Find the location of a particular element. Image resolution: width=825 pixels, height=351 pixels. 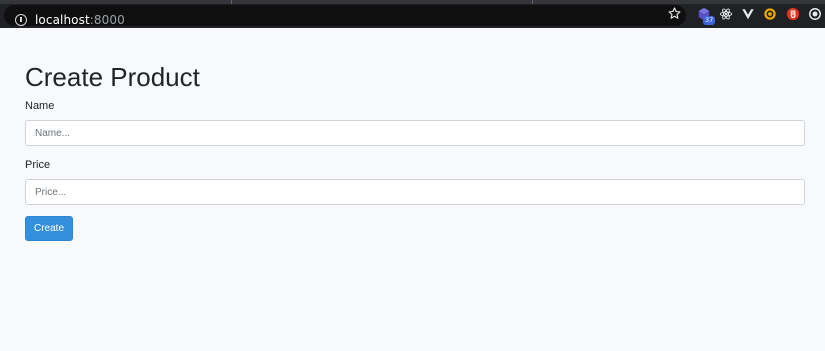

red-shield-extension-icon is located at coordinates (793, 14).